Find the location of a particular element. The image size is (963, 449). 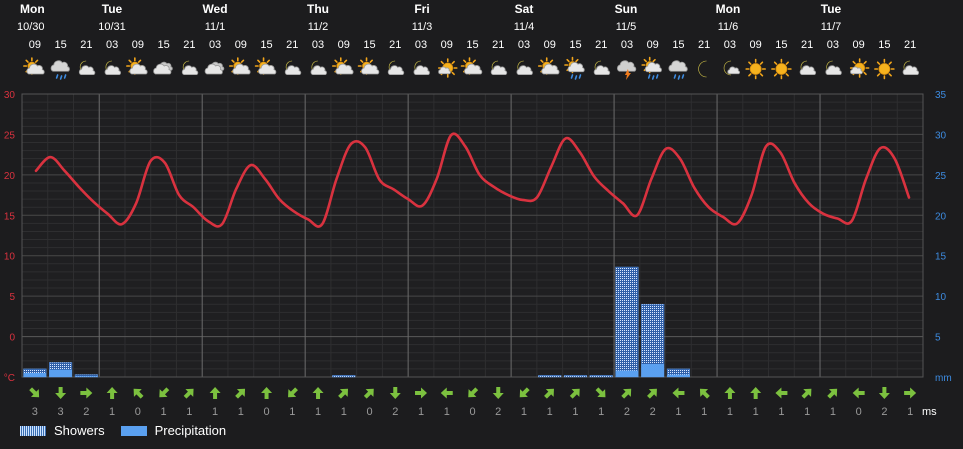

right-axis-tick: 15 is located at coordinates (941, 257).